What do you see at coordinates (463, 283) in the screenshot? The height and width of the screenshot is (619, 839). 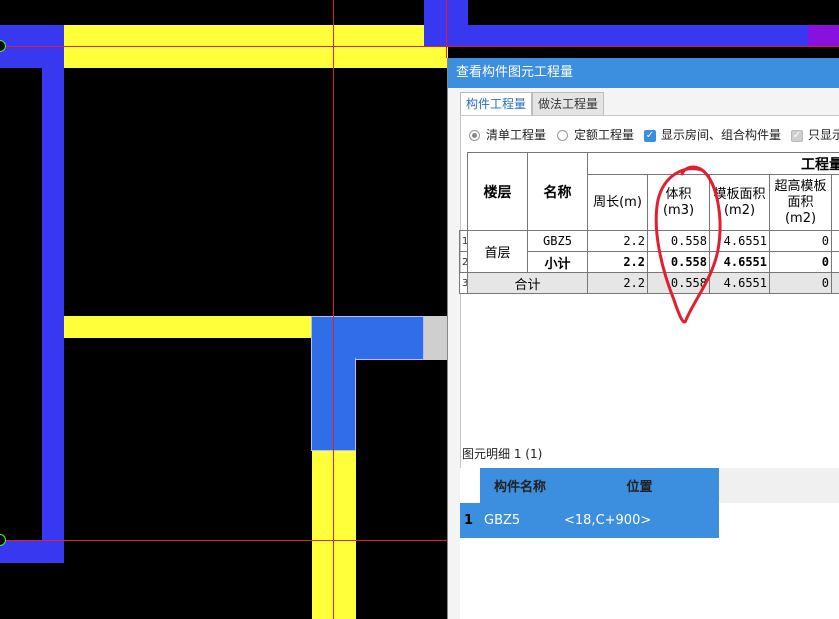 I see `row-number: 3` at bounding box center [463, 283].